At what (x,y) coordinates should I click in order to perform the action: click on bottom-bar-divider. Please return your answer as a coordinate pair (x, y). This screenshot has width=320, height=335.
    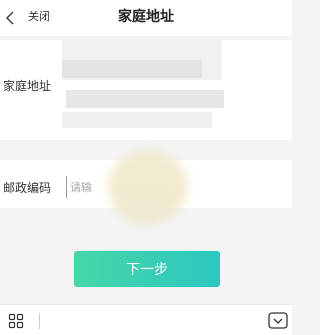
    Looking at the image, I should click on (39, 321).